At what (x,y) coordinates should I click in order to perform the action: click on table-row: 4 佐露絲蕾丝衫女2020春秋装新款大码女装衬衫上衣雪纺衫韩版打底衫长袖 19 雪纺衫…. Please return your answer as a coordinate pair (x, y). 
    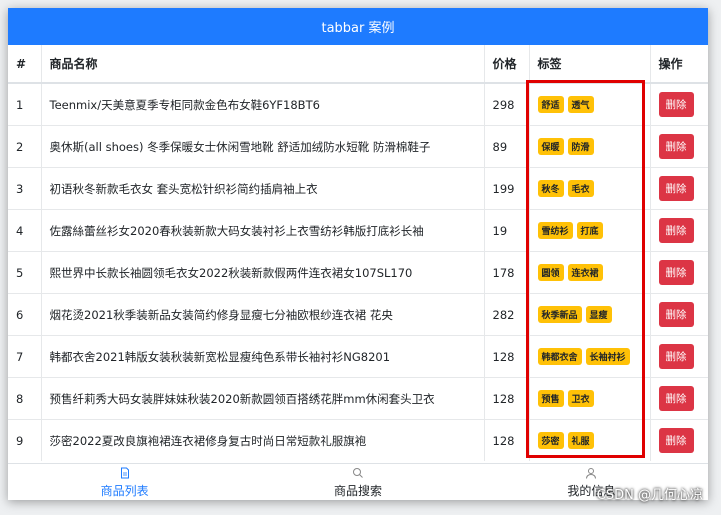
    Looking at the image, I should click on (358, 230).